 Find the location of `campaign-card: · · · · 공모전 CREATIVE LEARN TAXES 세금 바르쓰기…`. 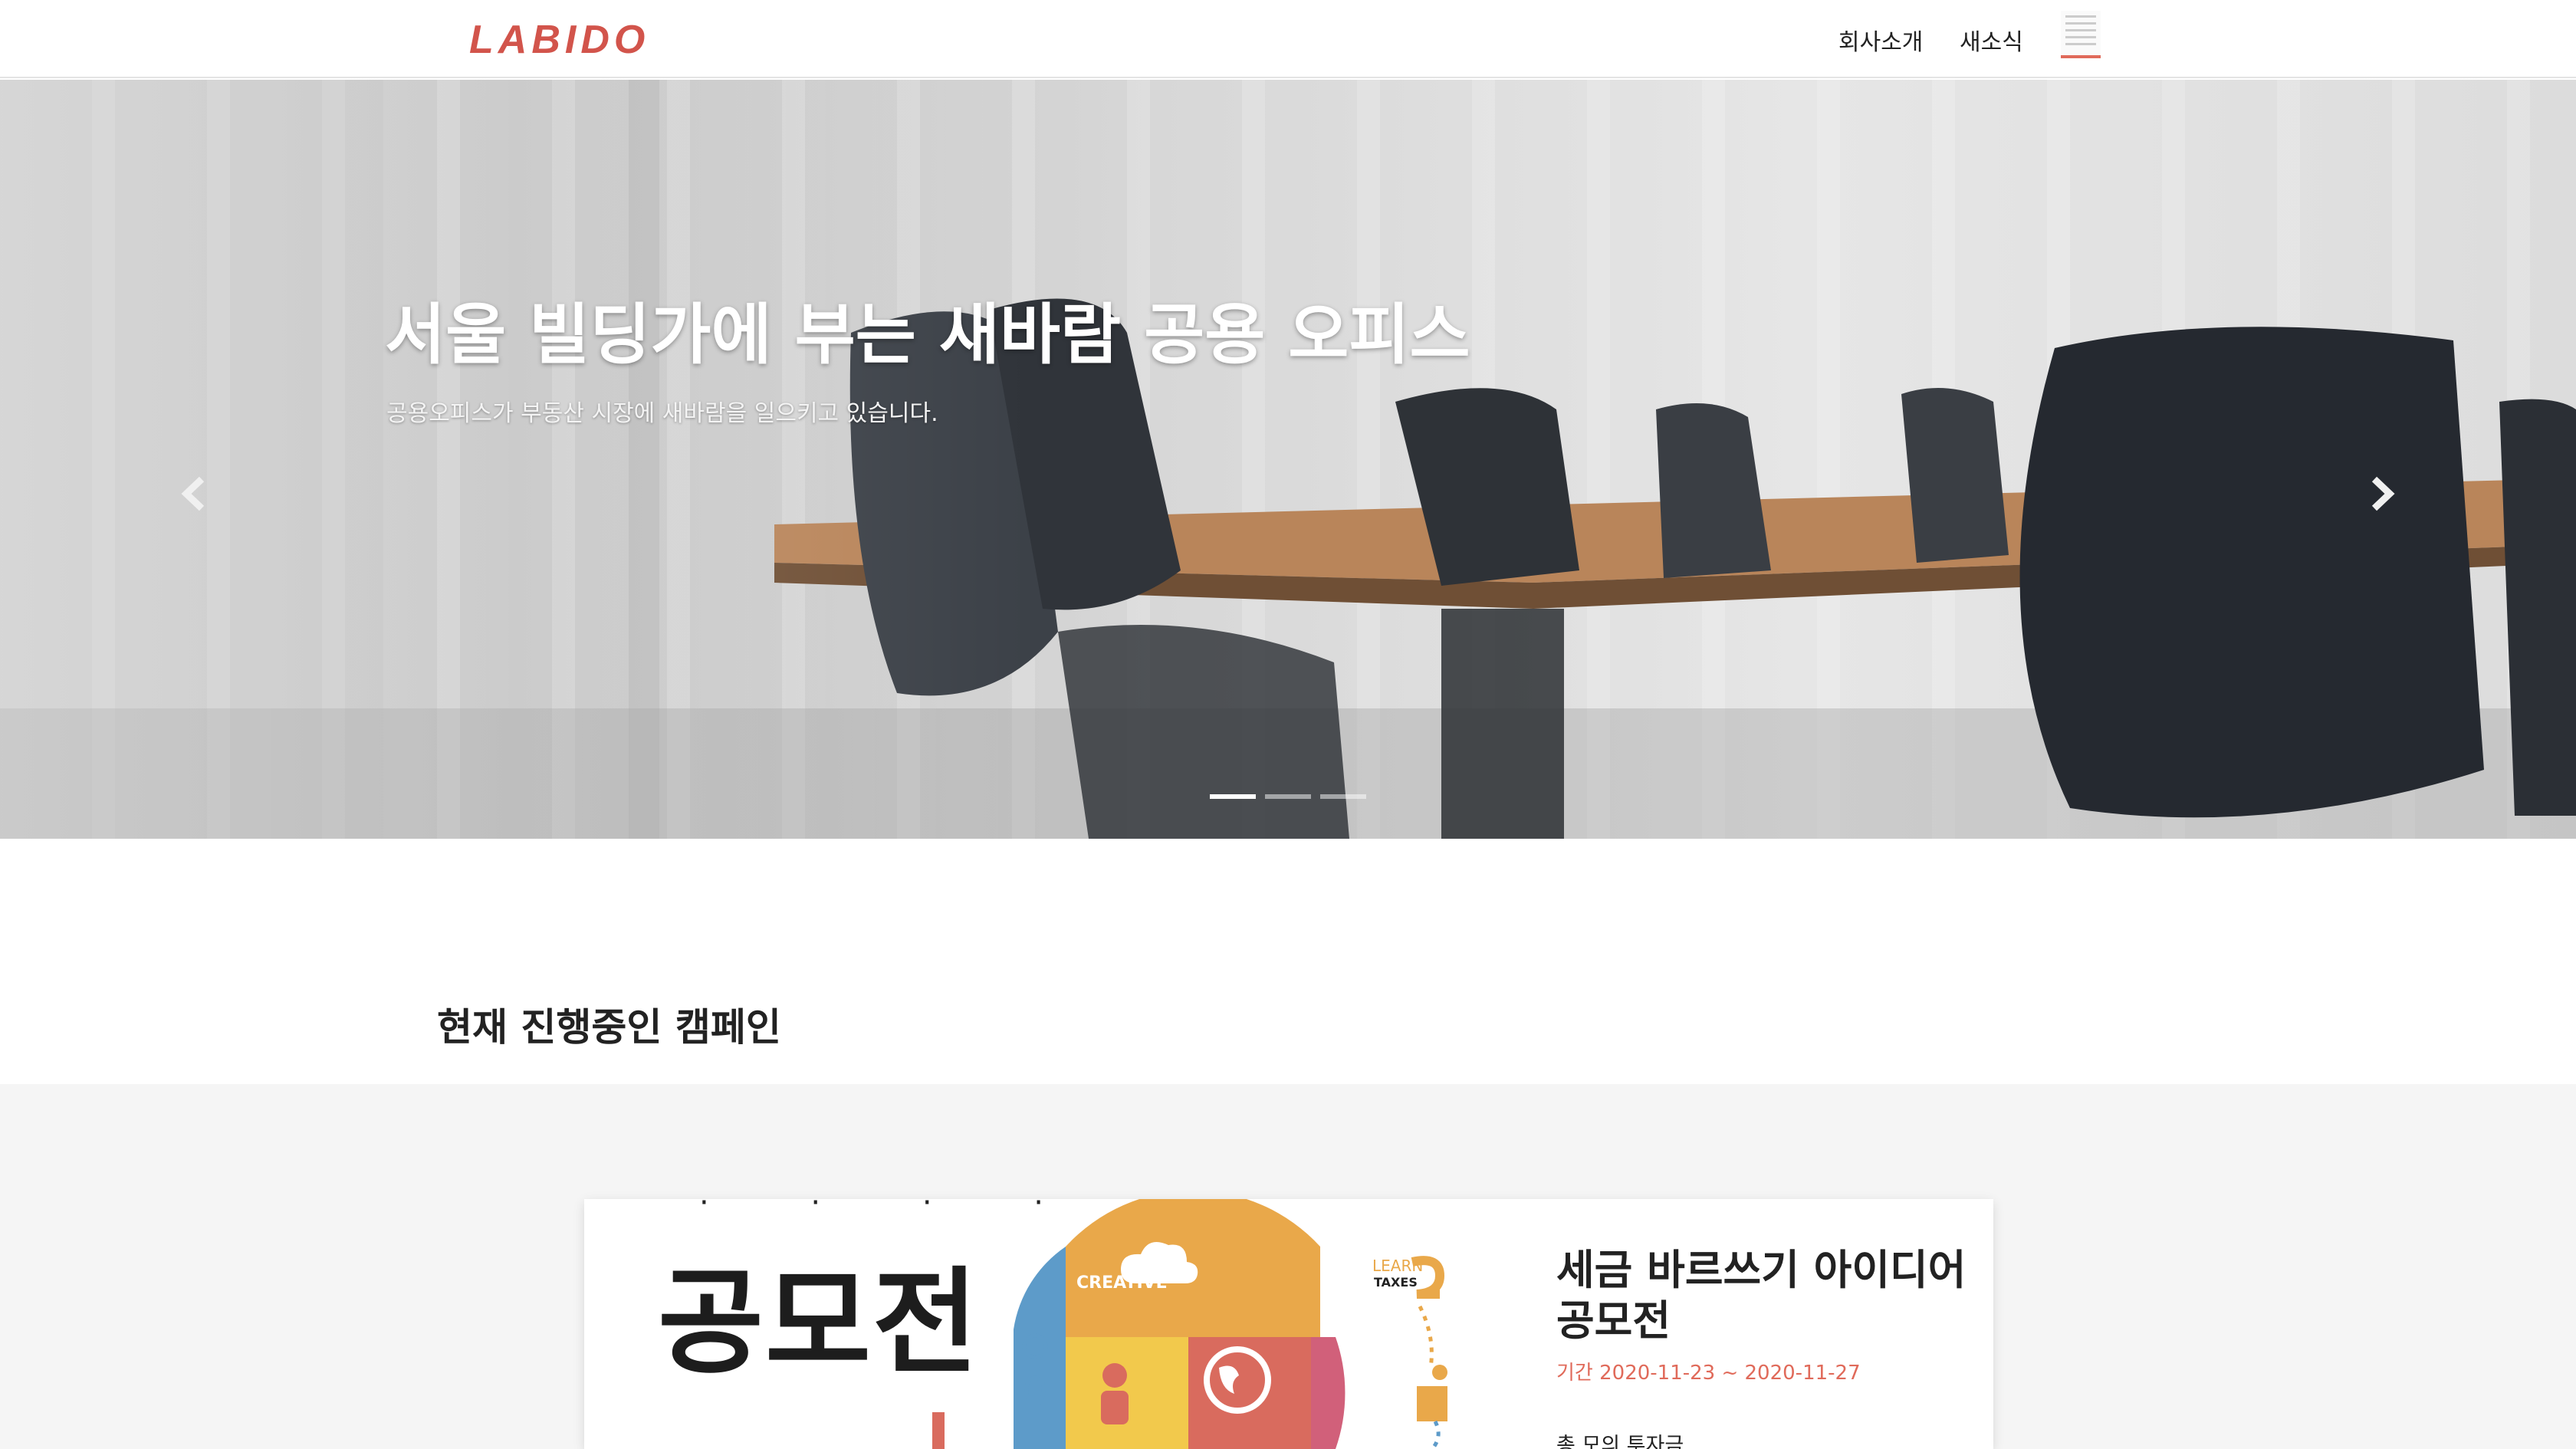

campaign-card: · · · · 공모전 CREATIVE LEARN TAXES 세금 바르쓰기… is located at coordinates (1288, 1324).